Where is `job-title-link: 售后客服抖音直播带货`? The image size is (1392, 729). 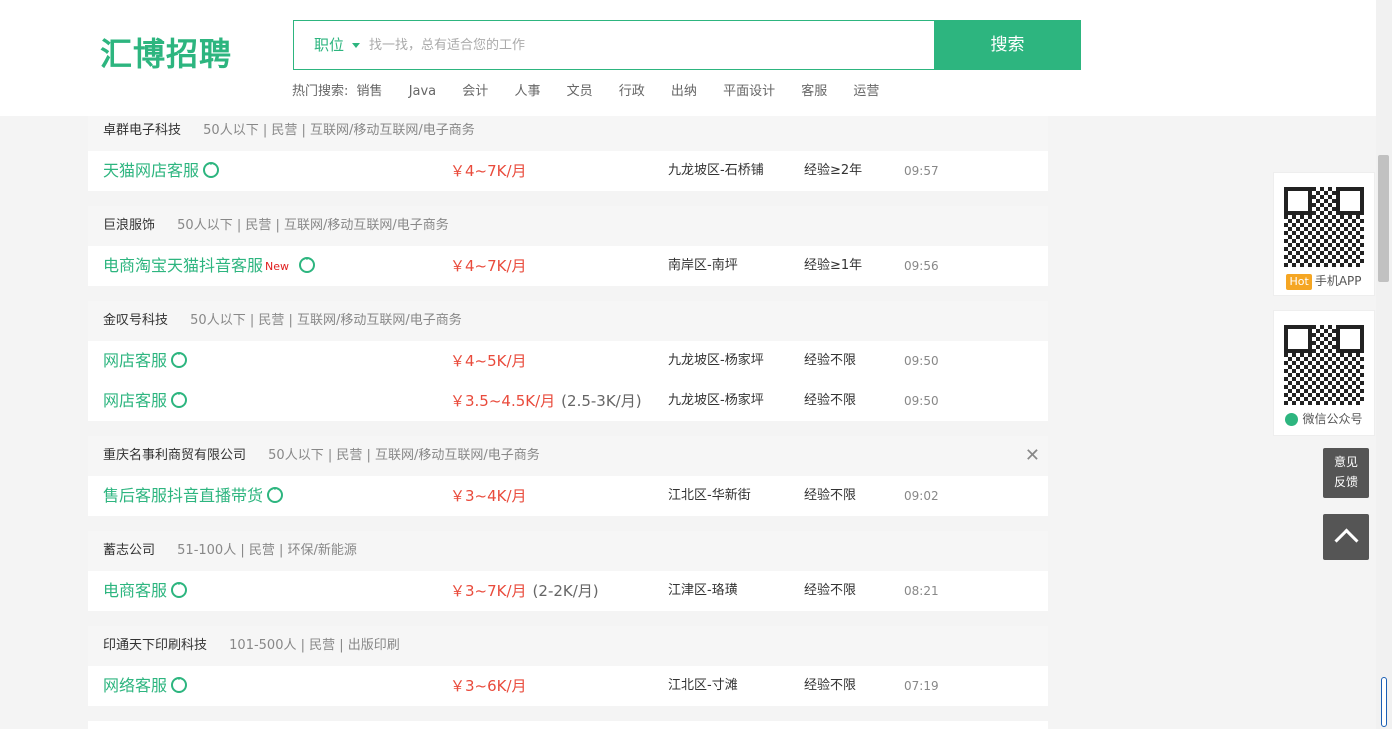
job-title-link: 售后客服抖音直播带货 is located at coordinates (193, 496).